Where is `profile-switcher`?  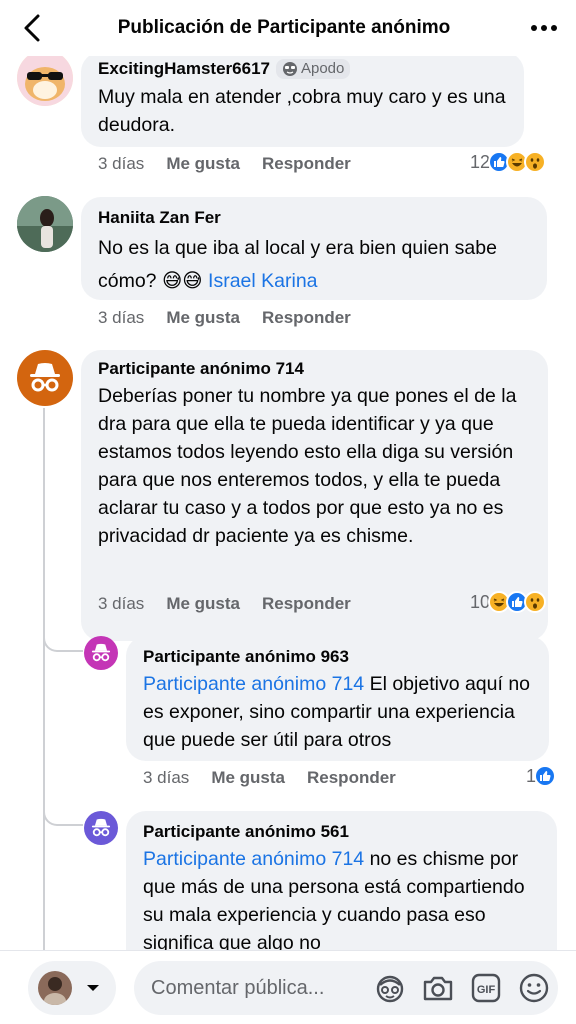 profile-switcher is located at coordinates (72, 988).